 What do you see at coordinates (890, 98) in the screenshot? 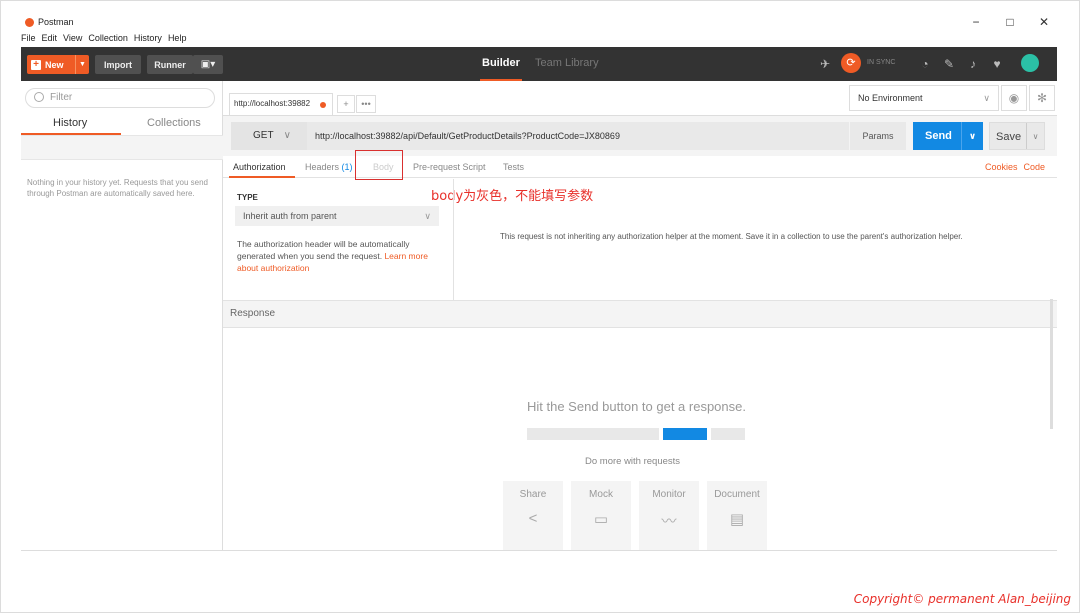
I see `environment-value: No Environment` at bounding box center [890, 98].